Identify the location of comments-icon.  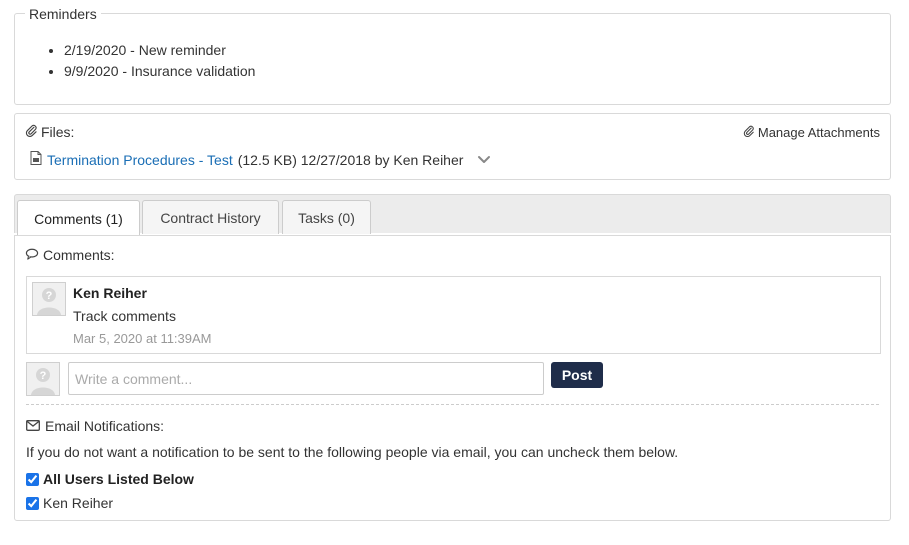
(32, 255).